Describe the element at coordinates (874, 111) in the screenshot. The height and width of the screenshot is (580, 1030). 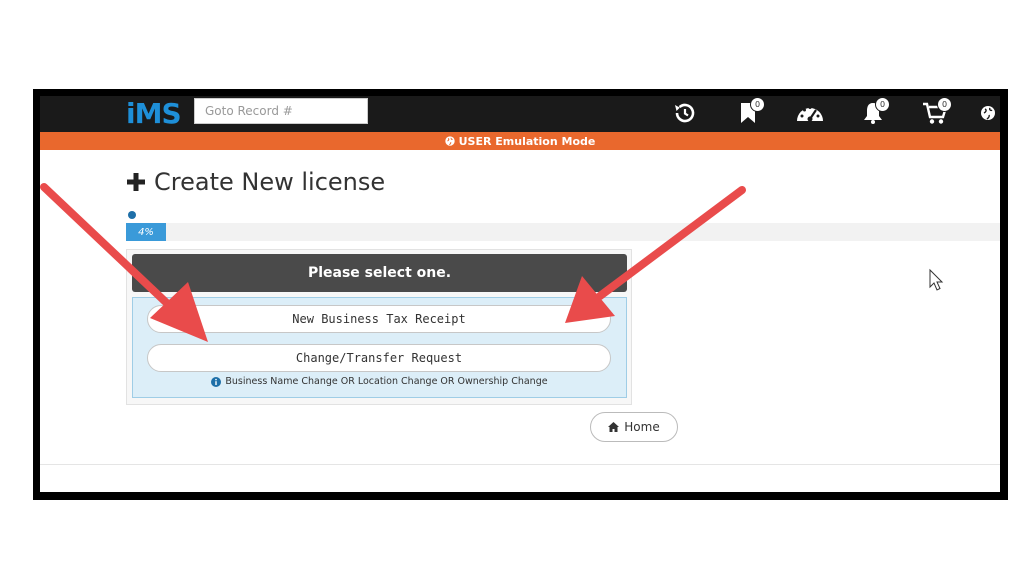
I see `bell-icon: 0` at that location.